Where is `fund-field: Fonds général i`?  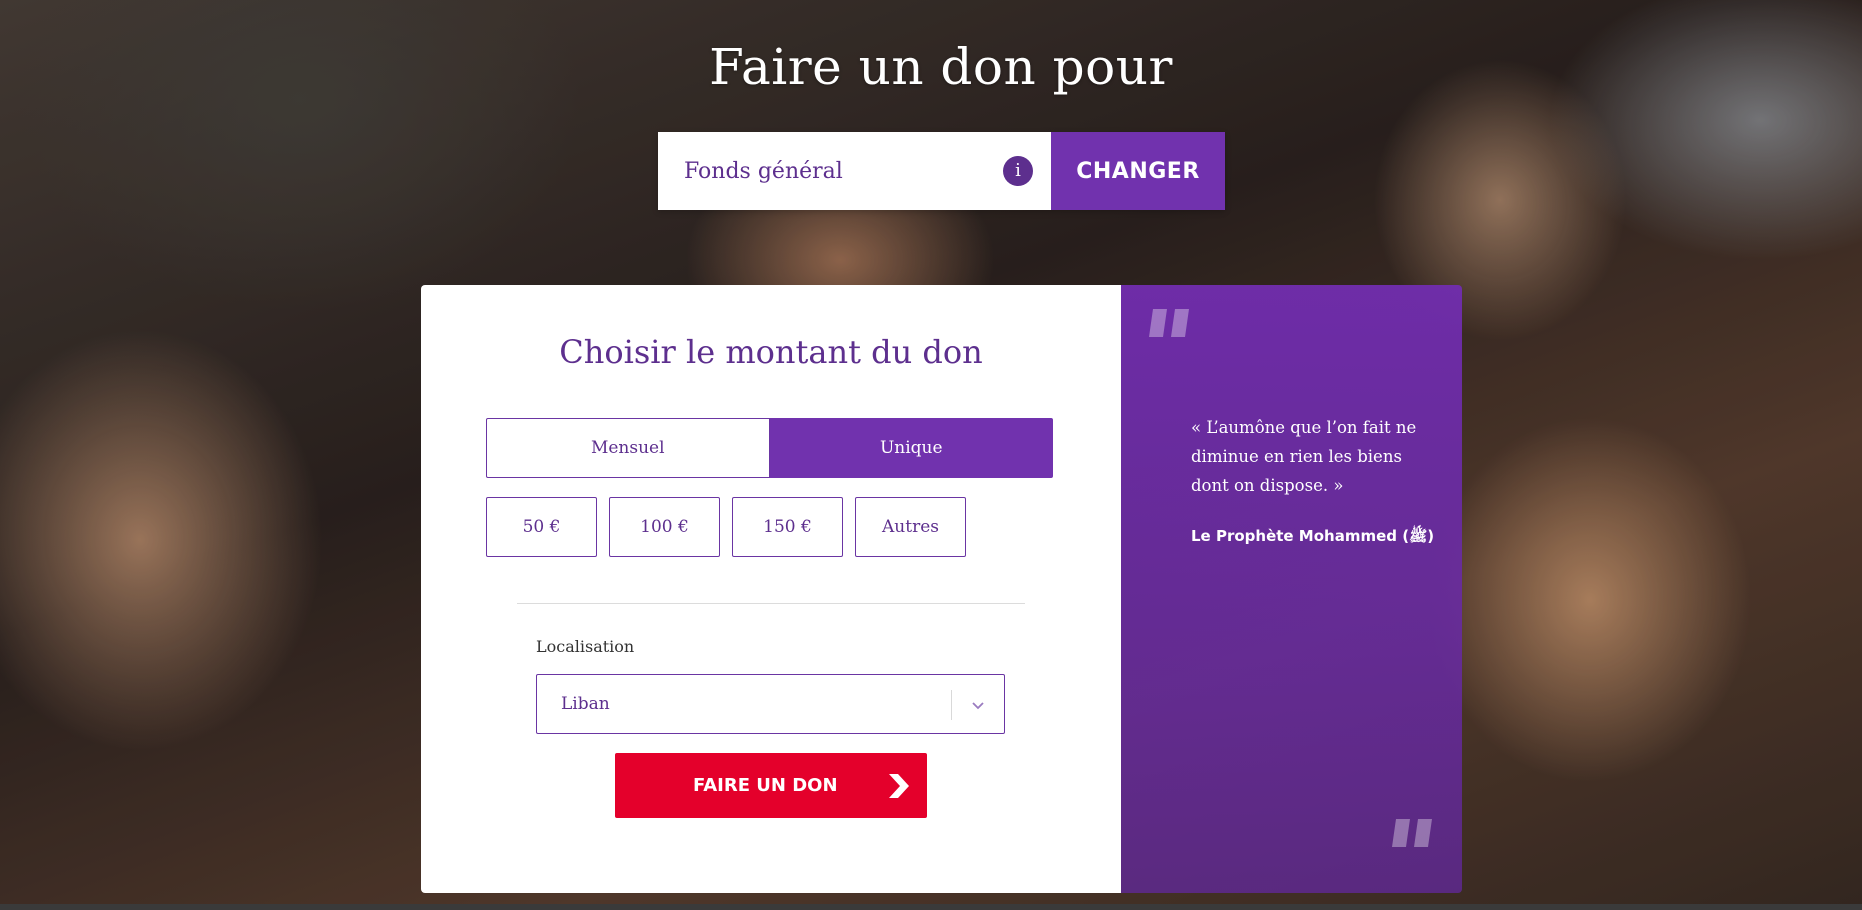 fund-field: Fonds général i is located at coordinates (854, 171).